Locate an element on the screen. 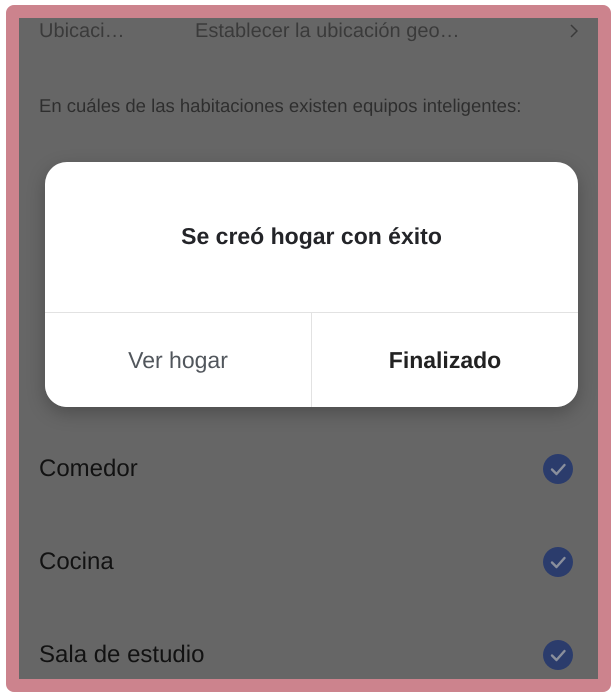  room-label: Sala de estudio is located at coordinates (121, 654).